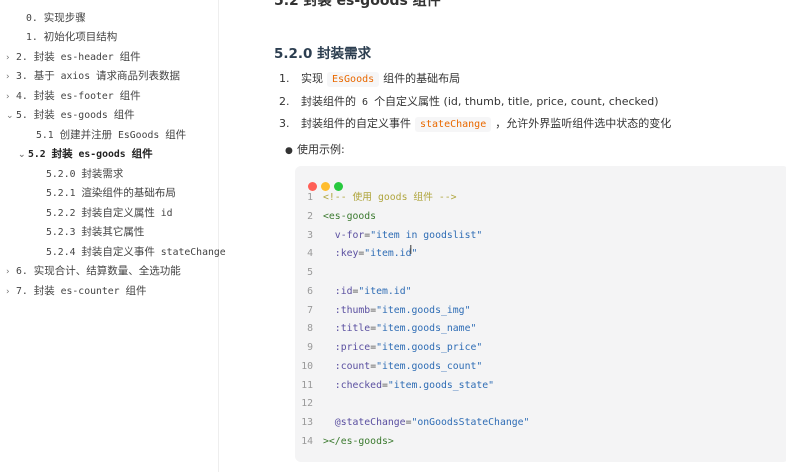  I want to click on toc-item: 5.2.4 封装自定义事件 stateChange, so click(131, 252).